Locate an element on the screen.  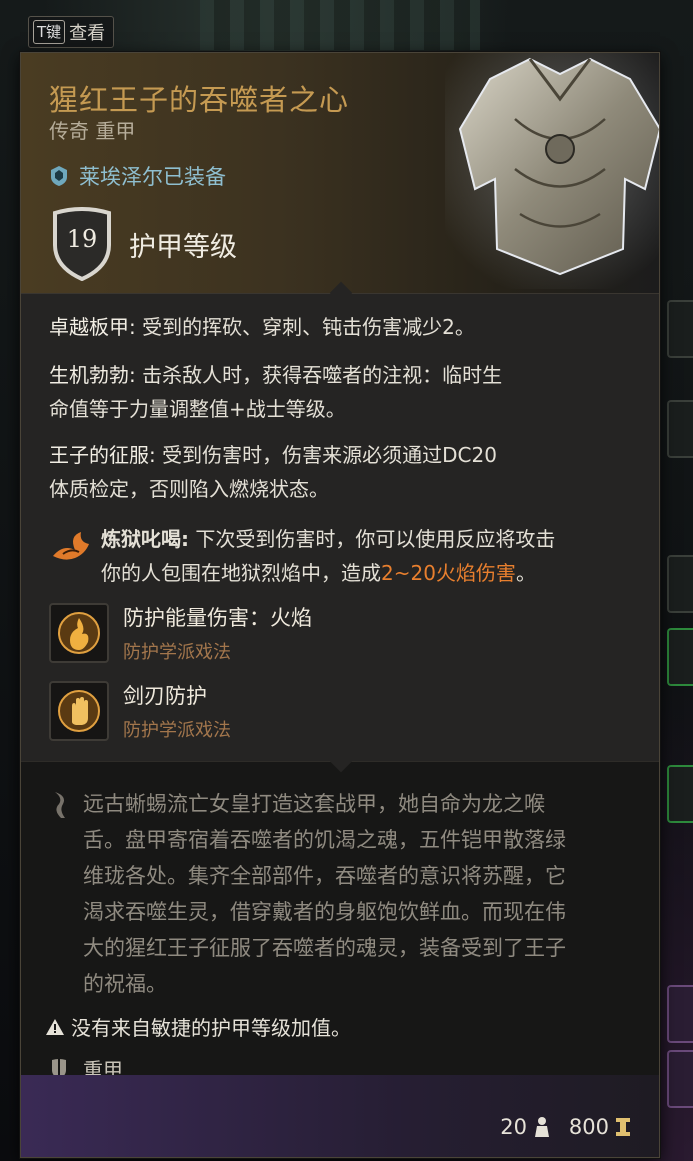
armor-class-label: 护甲等级 is located at coordinates (183, 247).